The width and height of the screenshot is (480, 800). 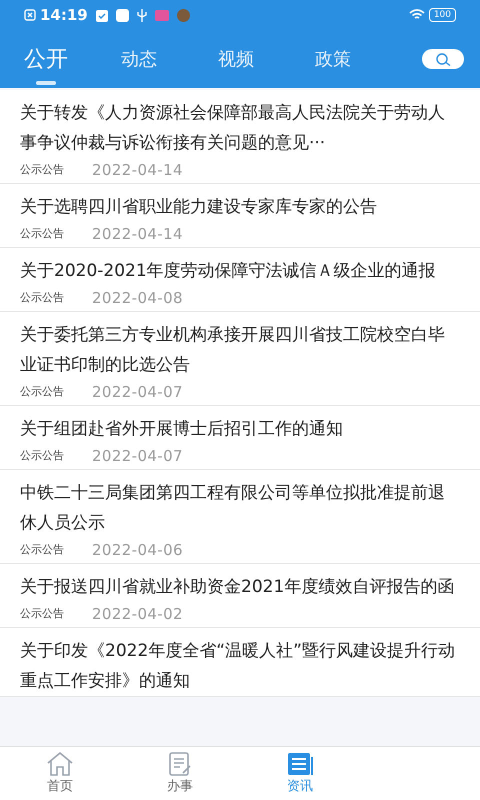 I want to click on article-item: 中铁二十三局集团第四工程有限公司等单位拟批准提前退休人员公示 公示公告 2022-04-06, so click(x=240, y=517).